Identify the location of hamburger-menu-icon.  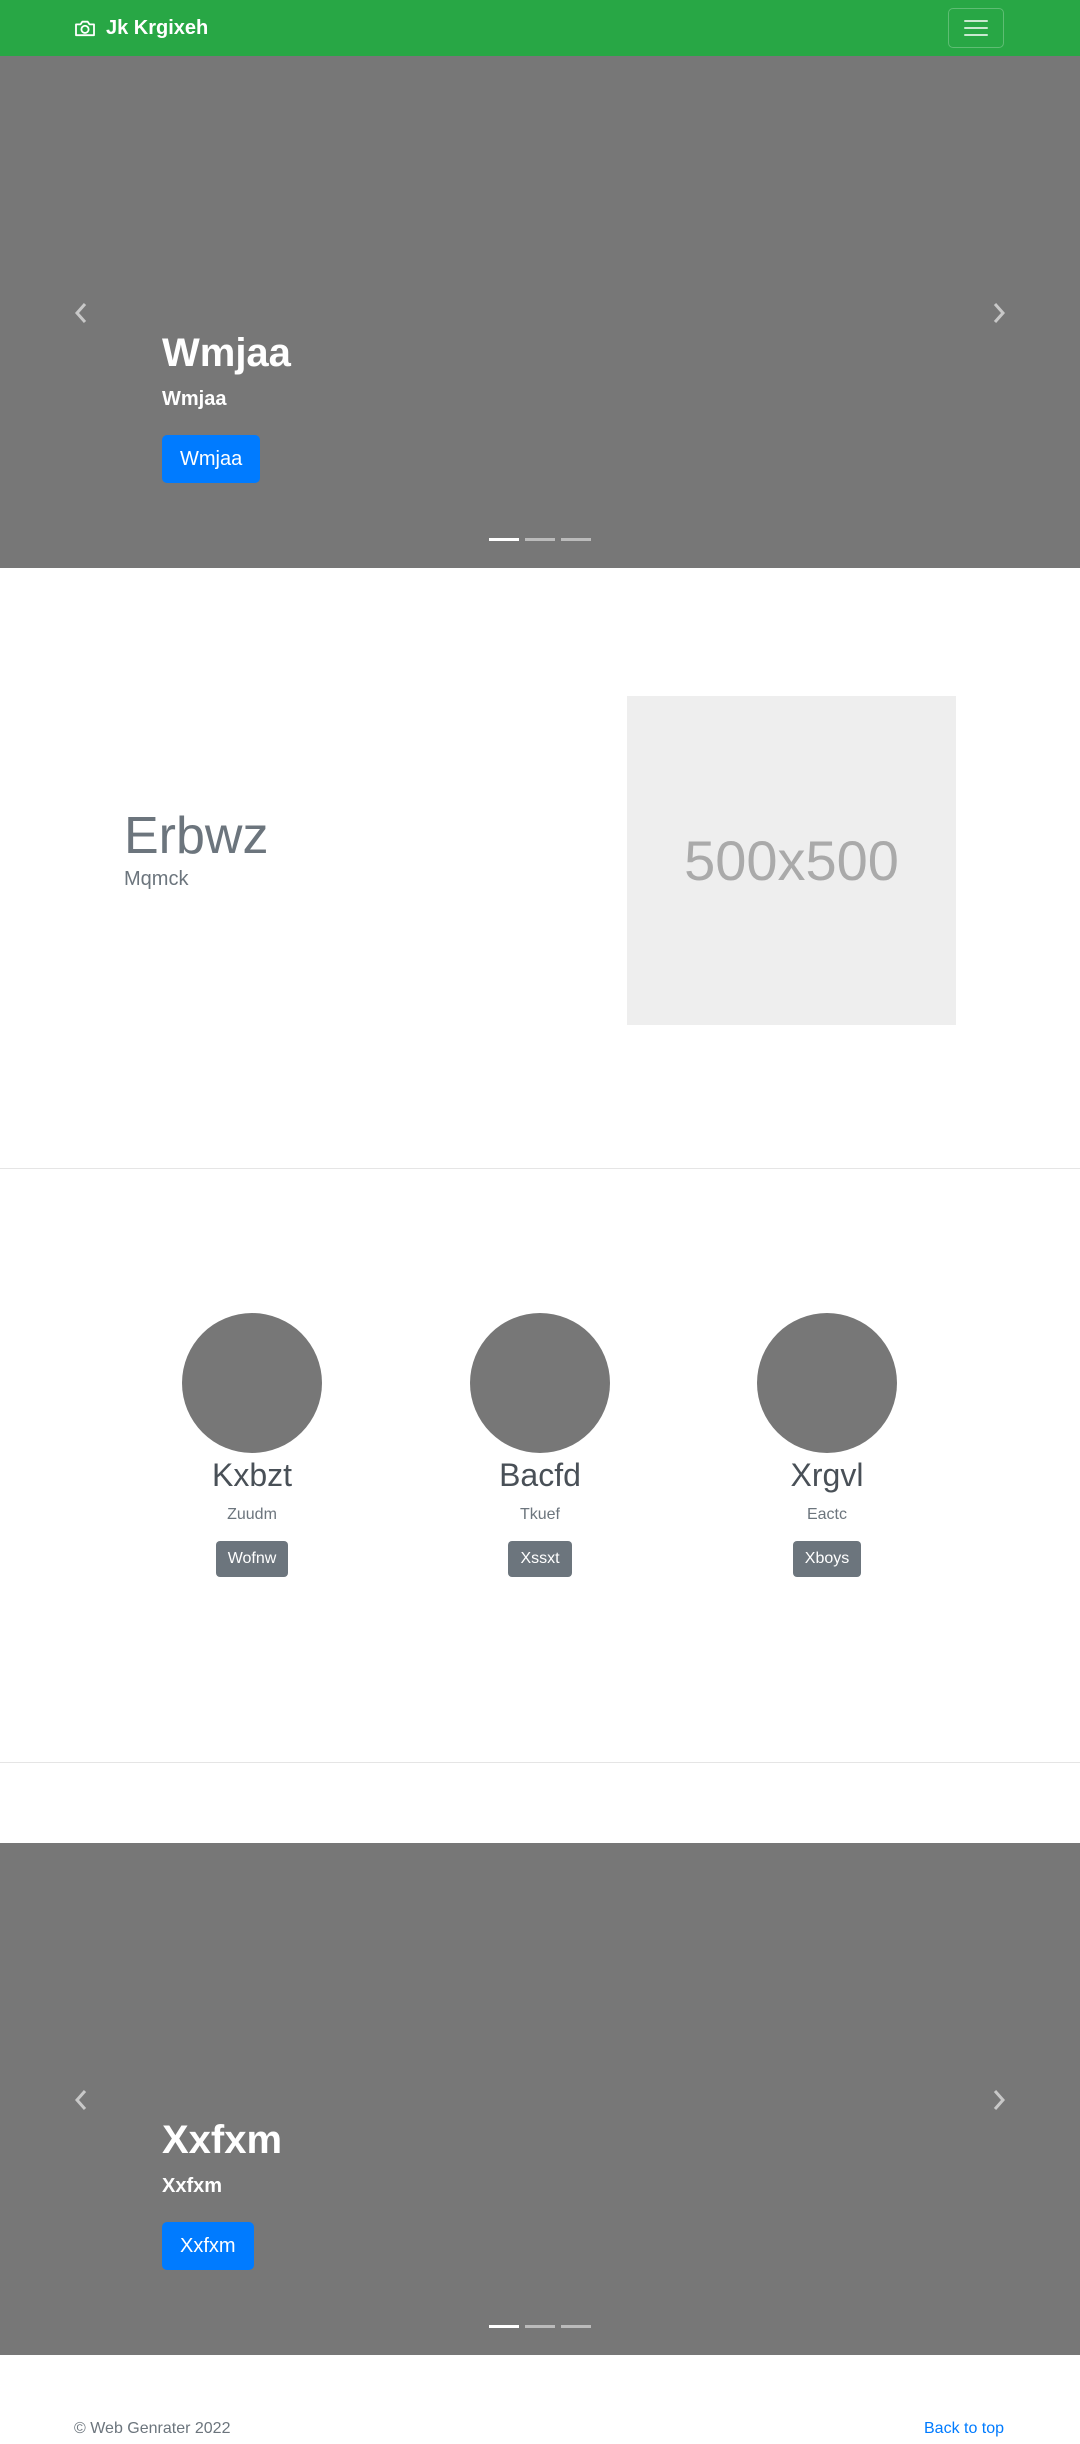
(976, 28).